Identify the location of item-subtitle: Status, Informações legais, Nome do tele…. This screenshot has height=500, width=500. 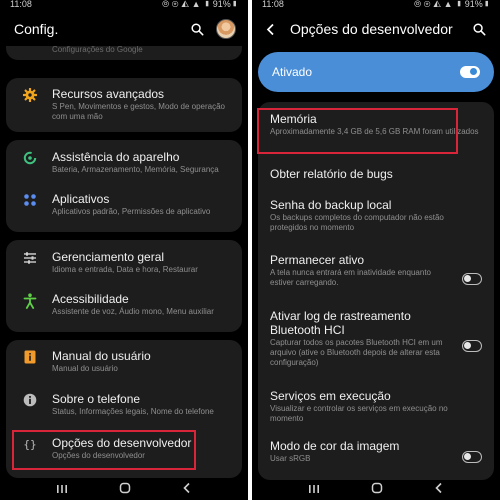
(133, 411).